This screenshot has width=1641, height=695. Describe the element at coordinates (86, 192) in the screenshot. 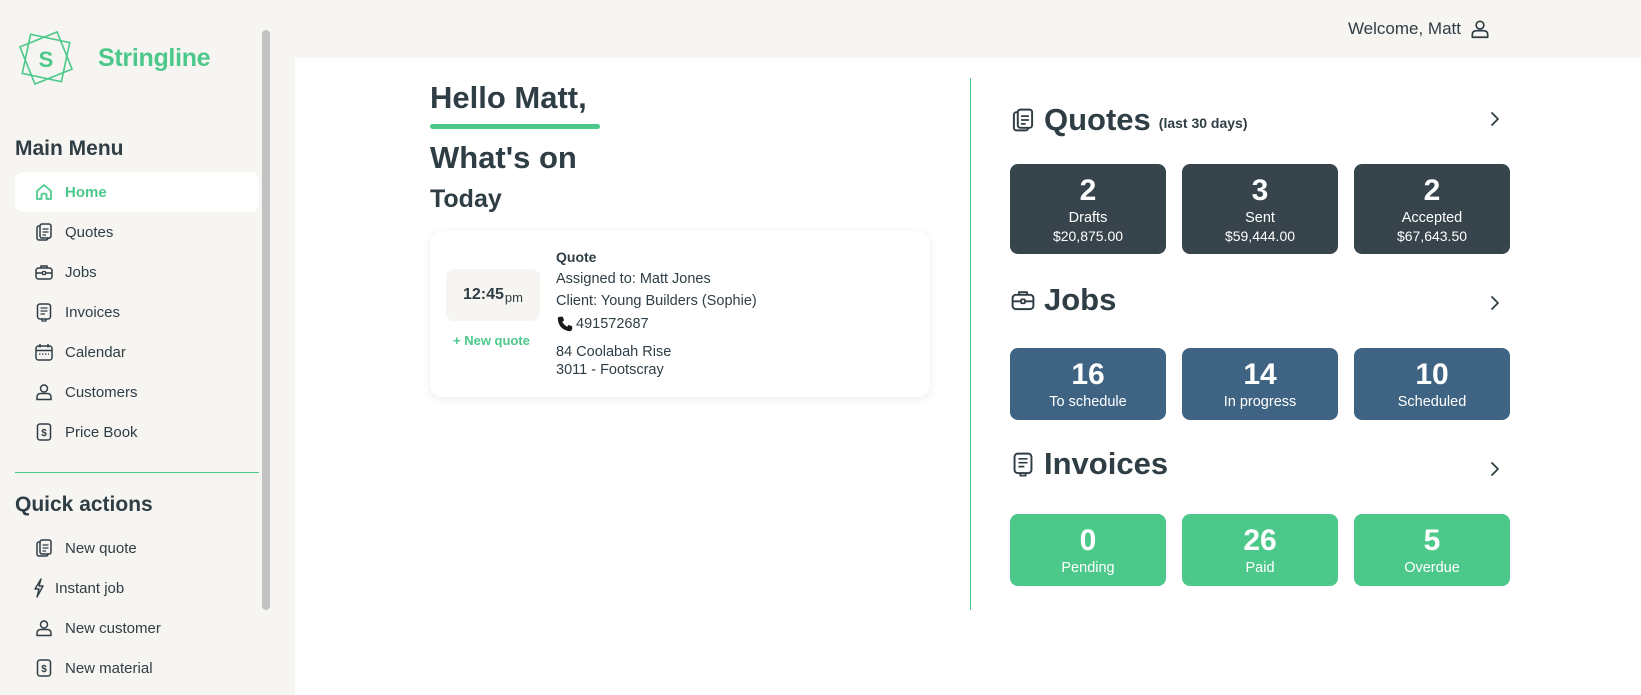

I see `sidebar-item-label: Home` at that location.